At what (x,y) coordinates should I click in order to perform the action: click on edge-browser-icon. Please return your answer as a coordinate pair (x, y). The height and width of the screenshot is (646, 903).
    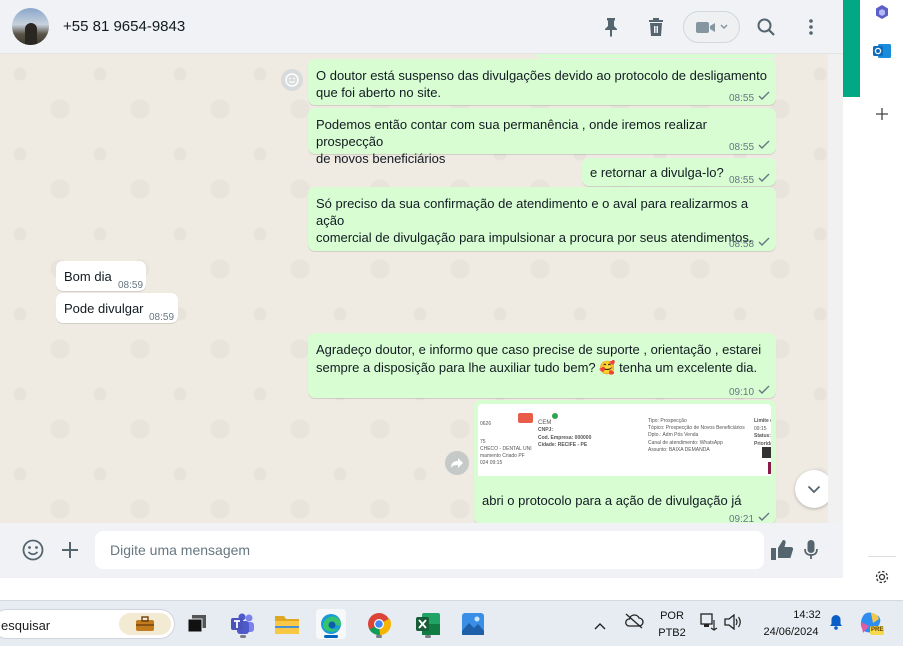
    Looking at the image, I should click on (331, 624).